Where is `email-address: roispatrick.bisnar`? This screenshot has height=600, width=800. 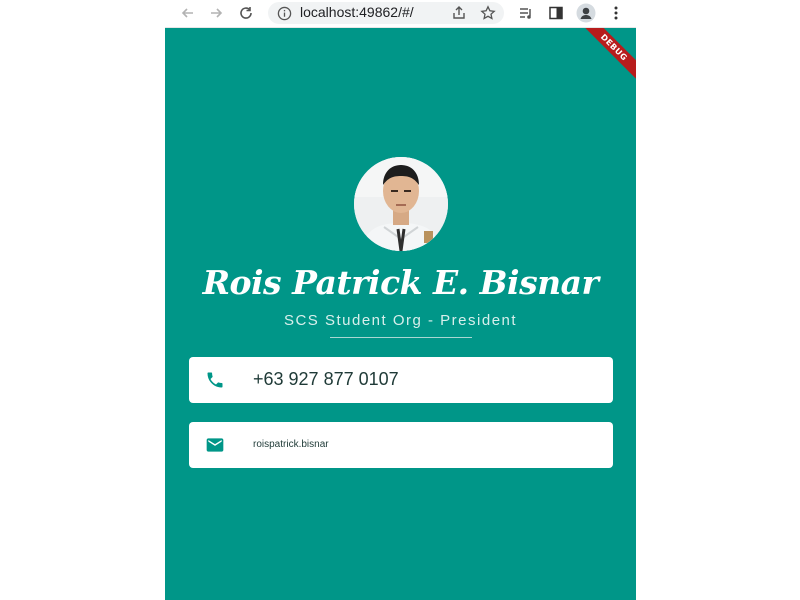
email-address: roispatrick.bisnar is located at coordinates (291, 444).